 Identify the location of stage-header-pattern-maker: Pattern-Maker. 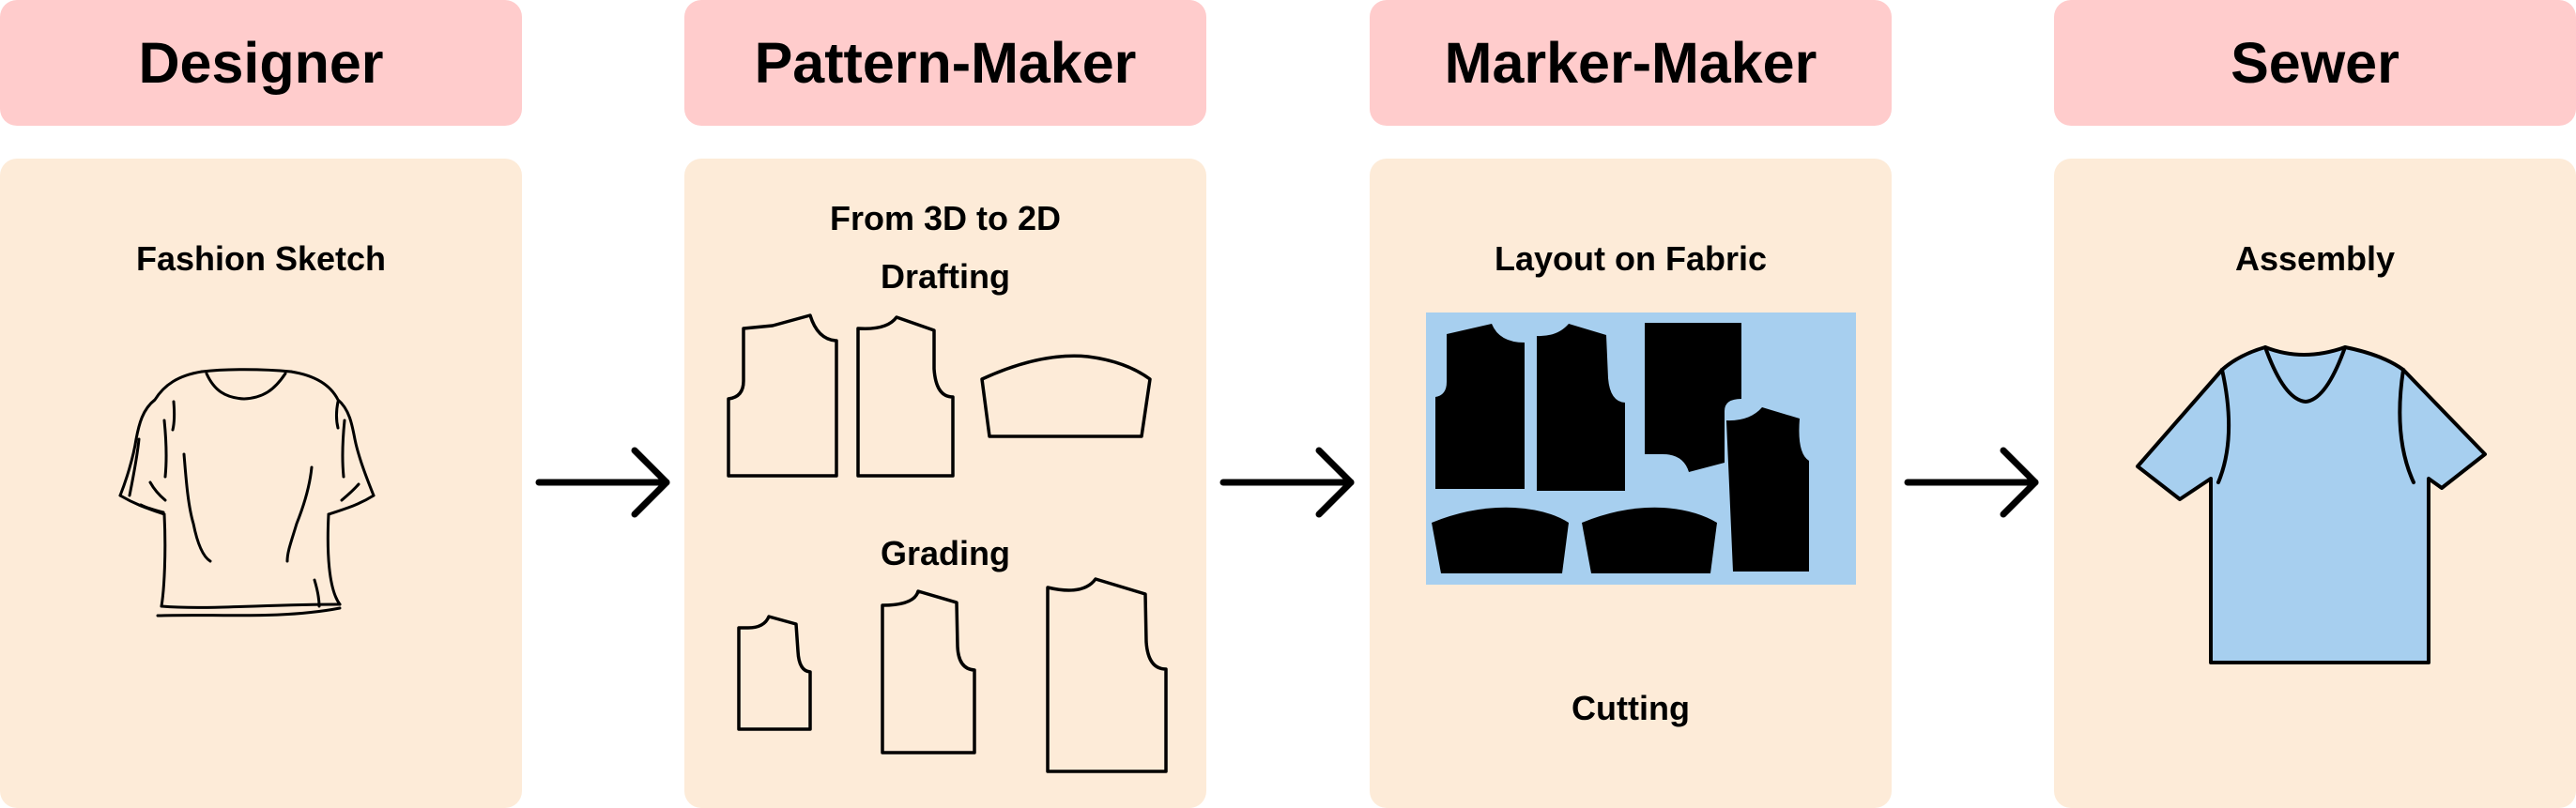
(945, 63).